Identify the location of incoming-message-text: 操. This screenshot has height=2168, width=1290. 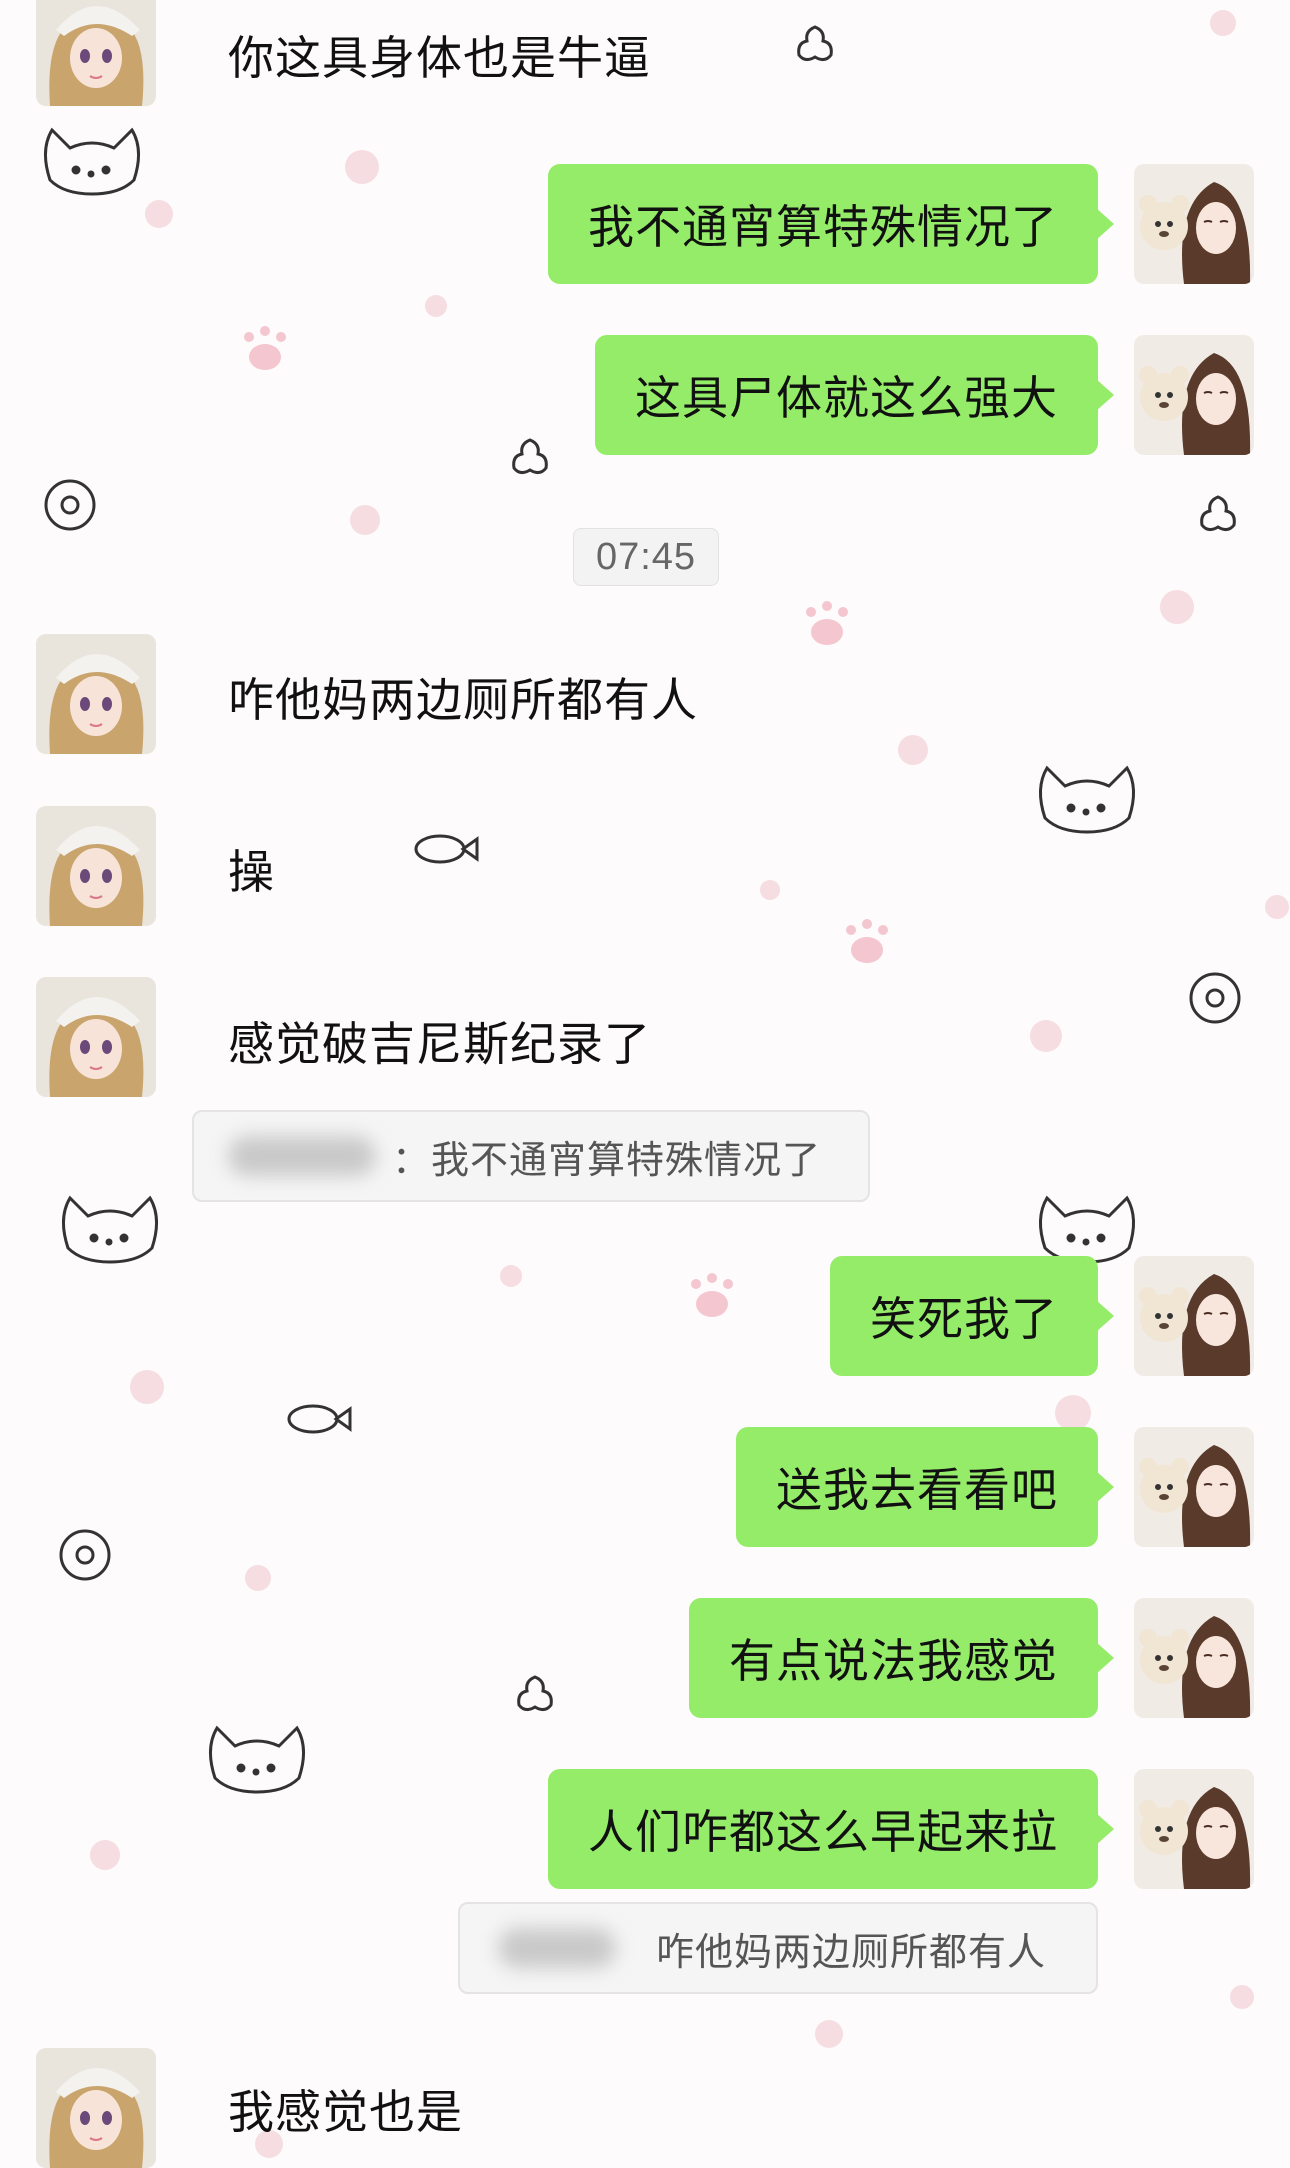
(251, 869).